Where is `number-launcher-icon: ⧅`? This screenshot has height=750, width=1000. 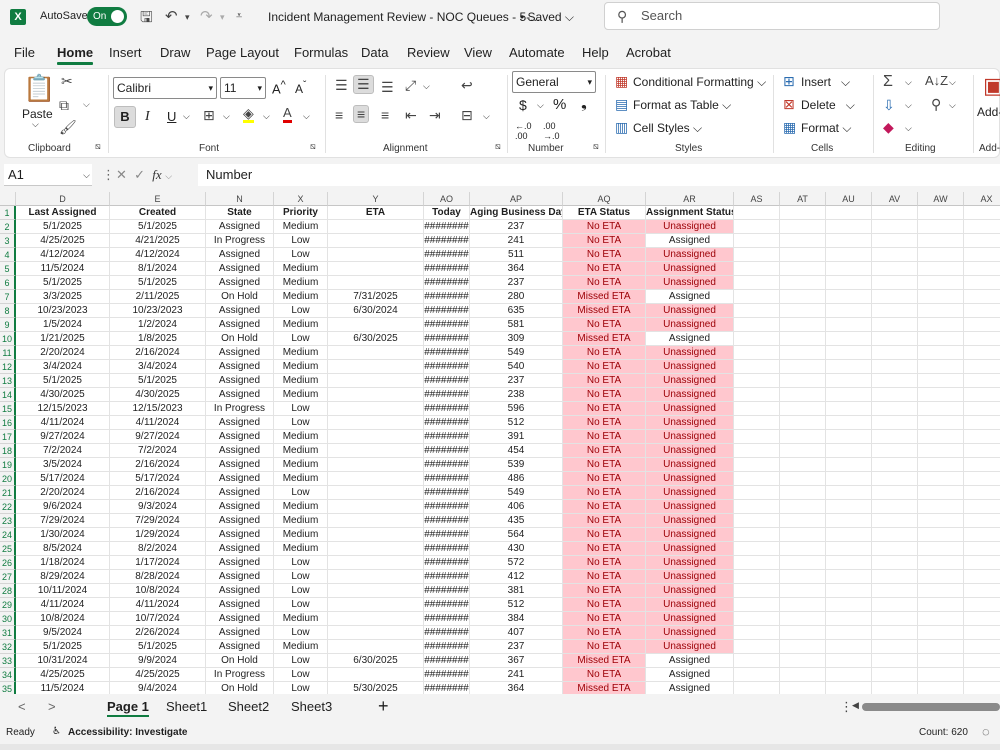
number-launcher-icon: ⧅ is located at coordinates (596, 146).